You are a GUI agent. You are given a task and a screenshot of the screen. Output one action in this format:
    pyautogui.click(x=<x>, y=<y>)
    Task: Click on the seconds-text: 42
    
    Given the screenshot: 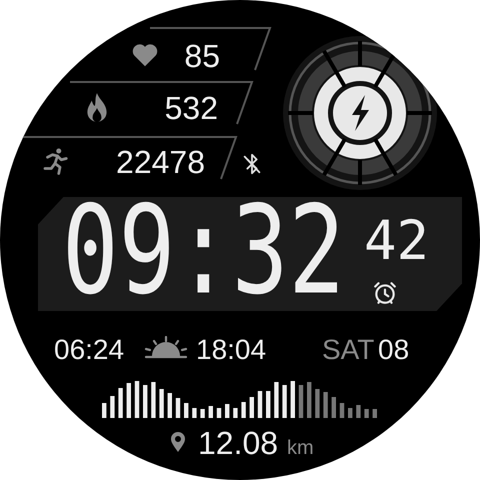 What is the action you would take?
    pyautogui.click(x=397, y=241)
    